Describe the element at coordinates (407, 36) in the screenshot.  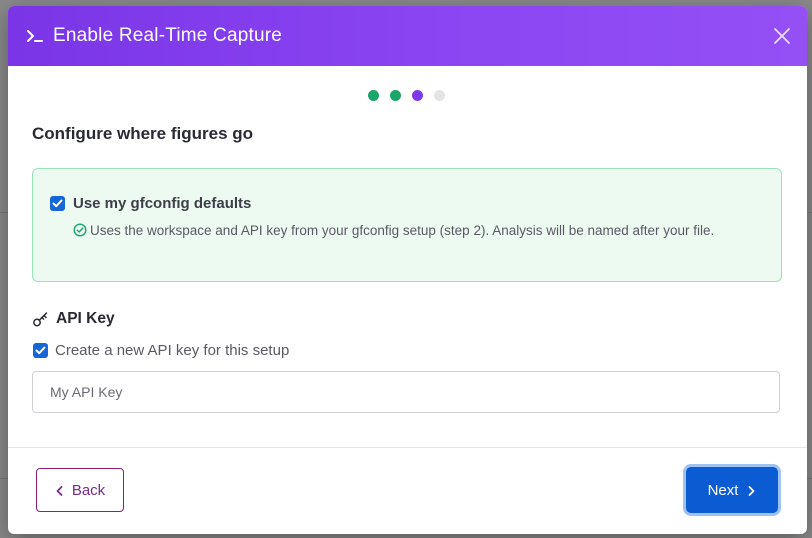
I see `dialog-header: Enable Real-Time Capture` at that location.